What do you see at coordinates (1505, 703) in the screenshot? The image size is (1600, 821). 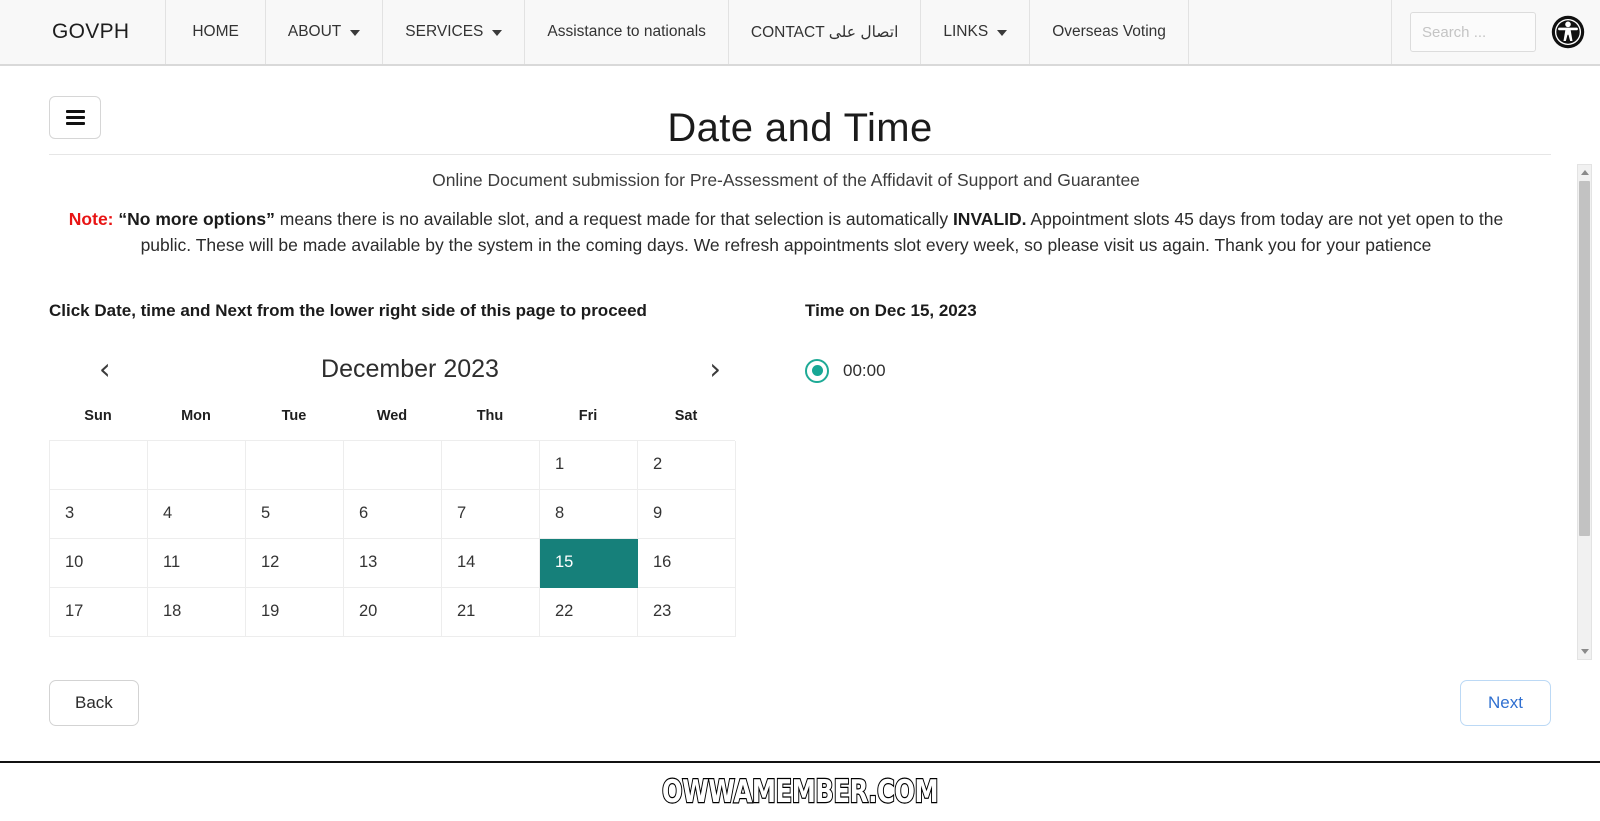 I see `next-button: Next` at bounding box center [1505, 703].